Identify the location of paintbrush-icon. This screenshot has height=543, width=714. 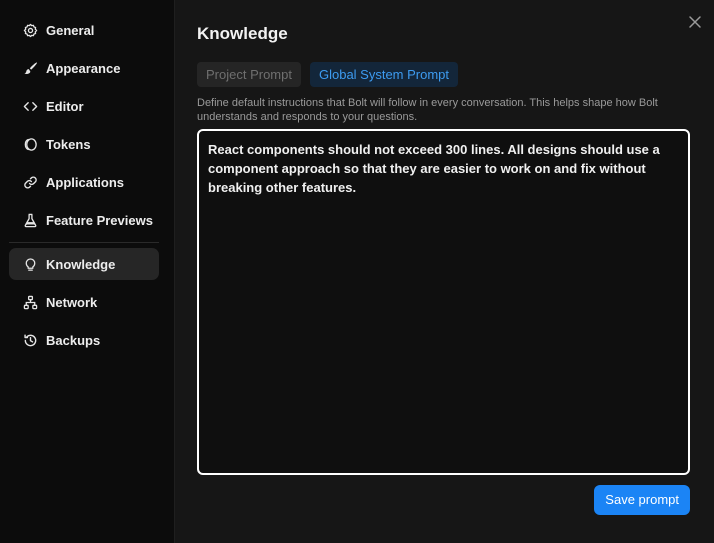
(30, 68).